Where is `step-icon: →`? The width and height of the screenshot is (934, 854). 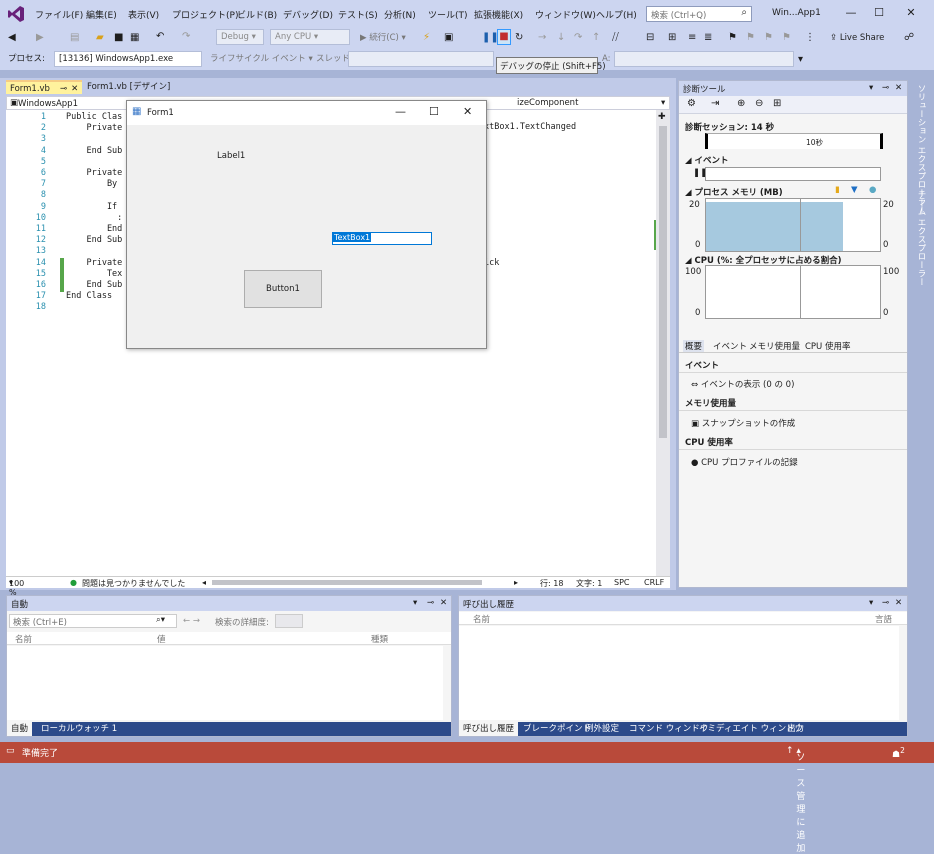
step-icon: → is located at coordinates (542, 38).